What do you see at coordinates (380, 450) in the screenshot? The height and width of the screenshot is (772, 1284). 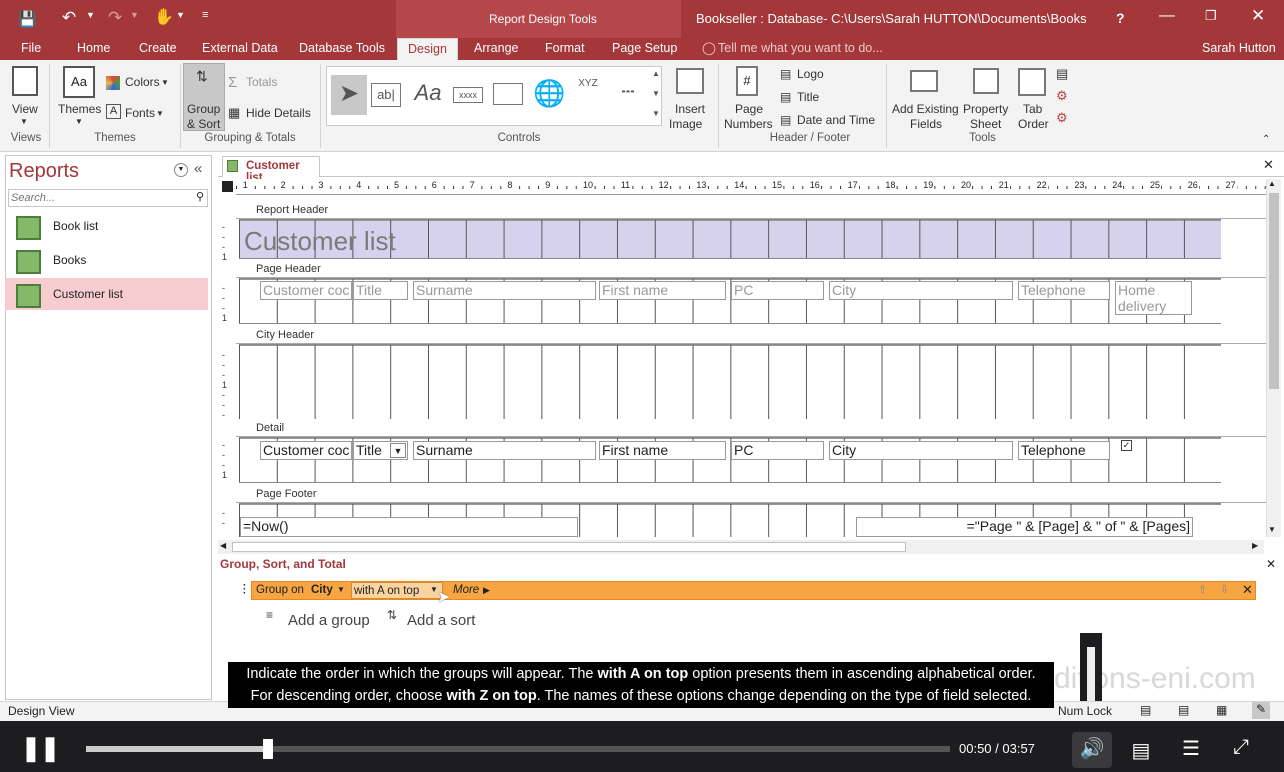 I see `field-title: Title ▼` at bounding box center [380, 450].